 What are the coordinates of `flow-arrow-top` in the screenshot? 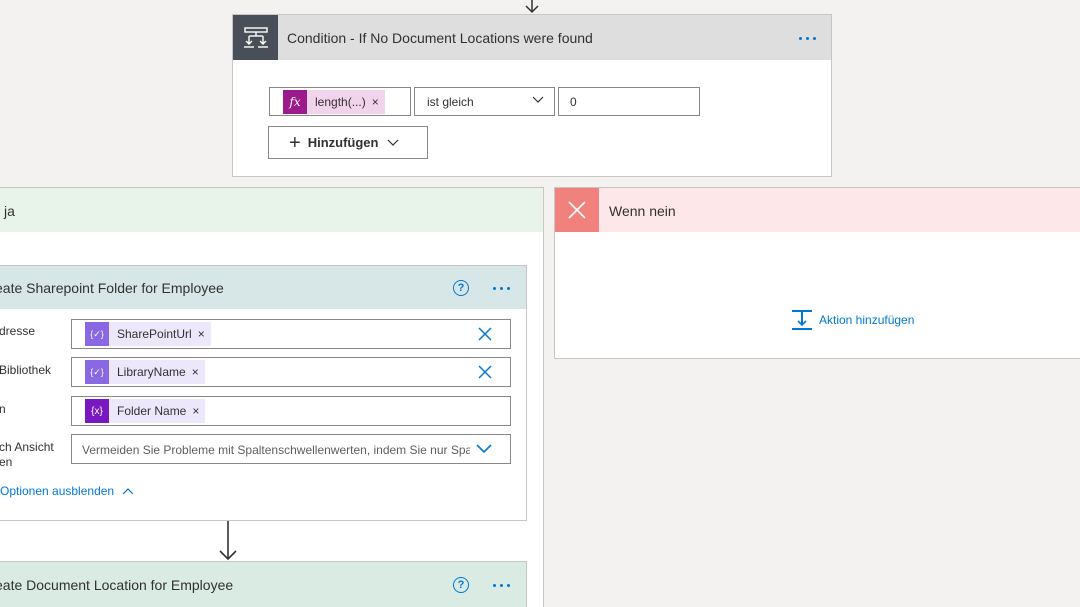 It's located at (532, 7).